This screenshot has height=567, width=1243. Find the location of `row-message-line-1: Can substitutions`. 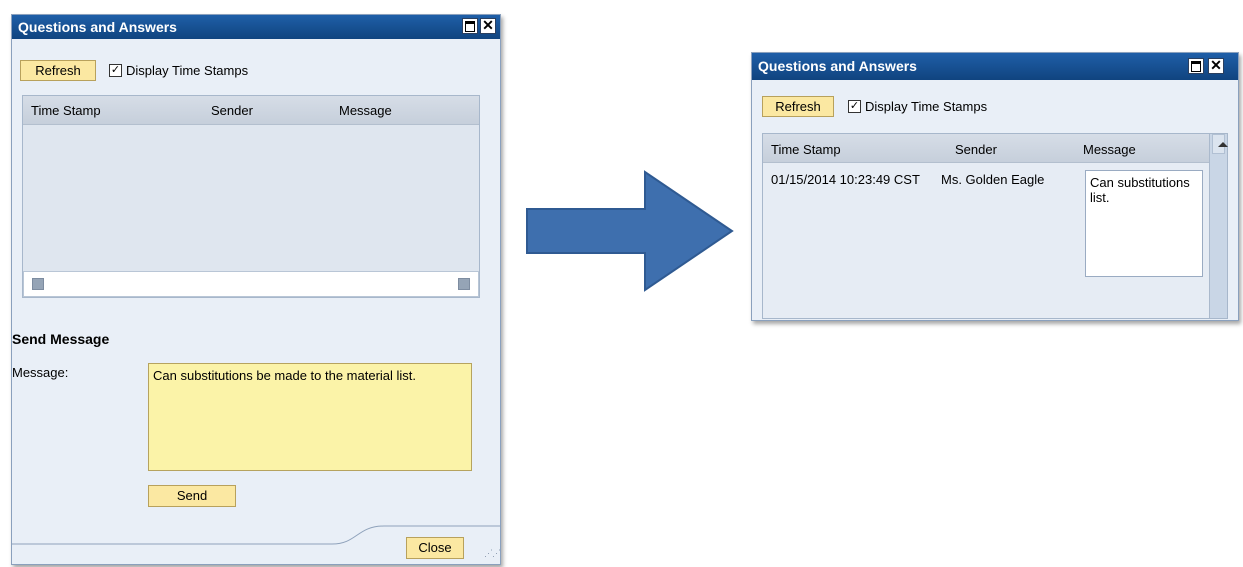

row-message-line-1: Can substitutions is located at coordinates (1140, 182).